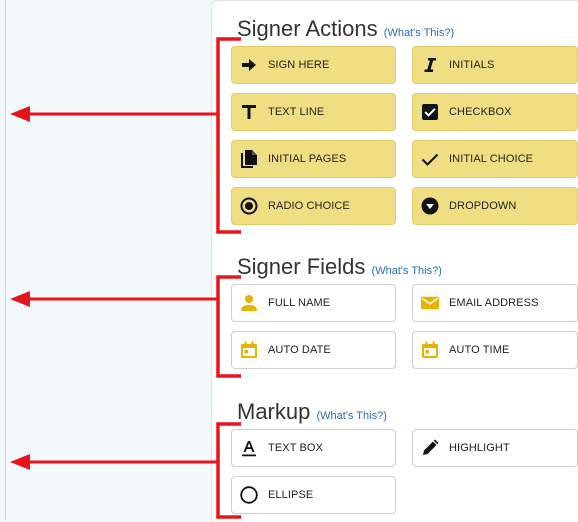  Describe the element at coordinates (299, 303) in the screenshot. I see `button-label: FULL NAME` at that location.